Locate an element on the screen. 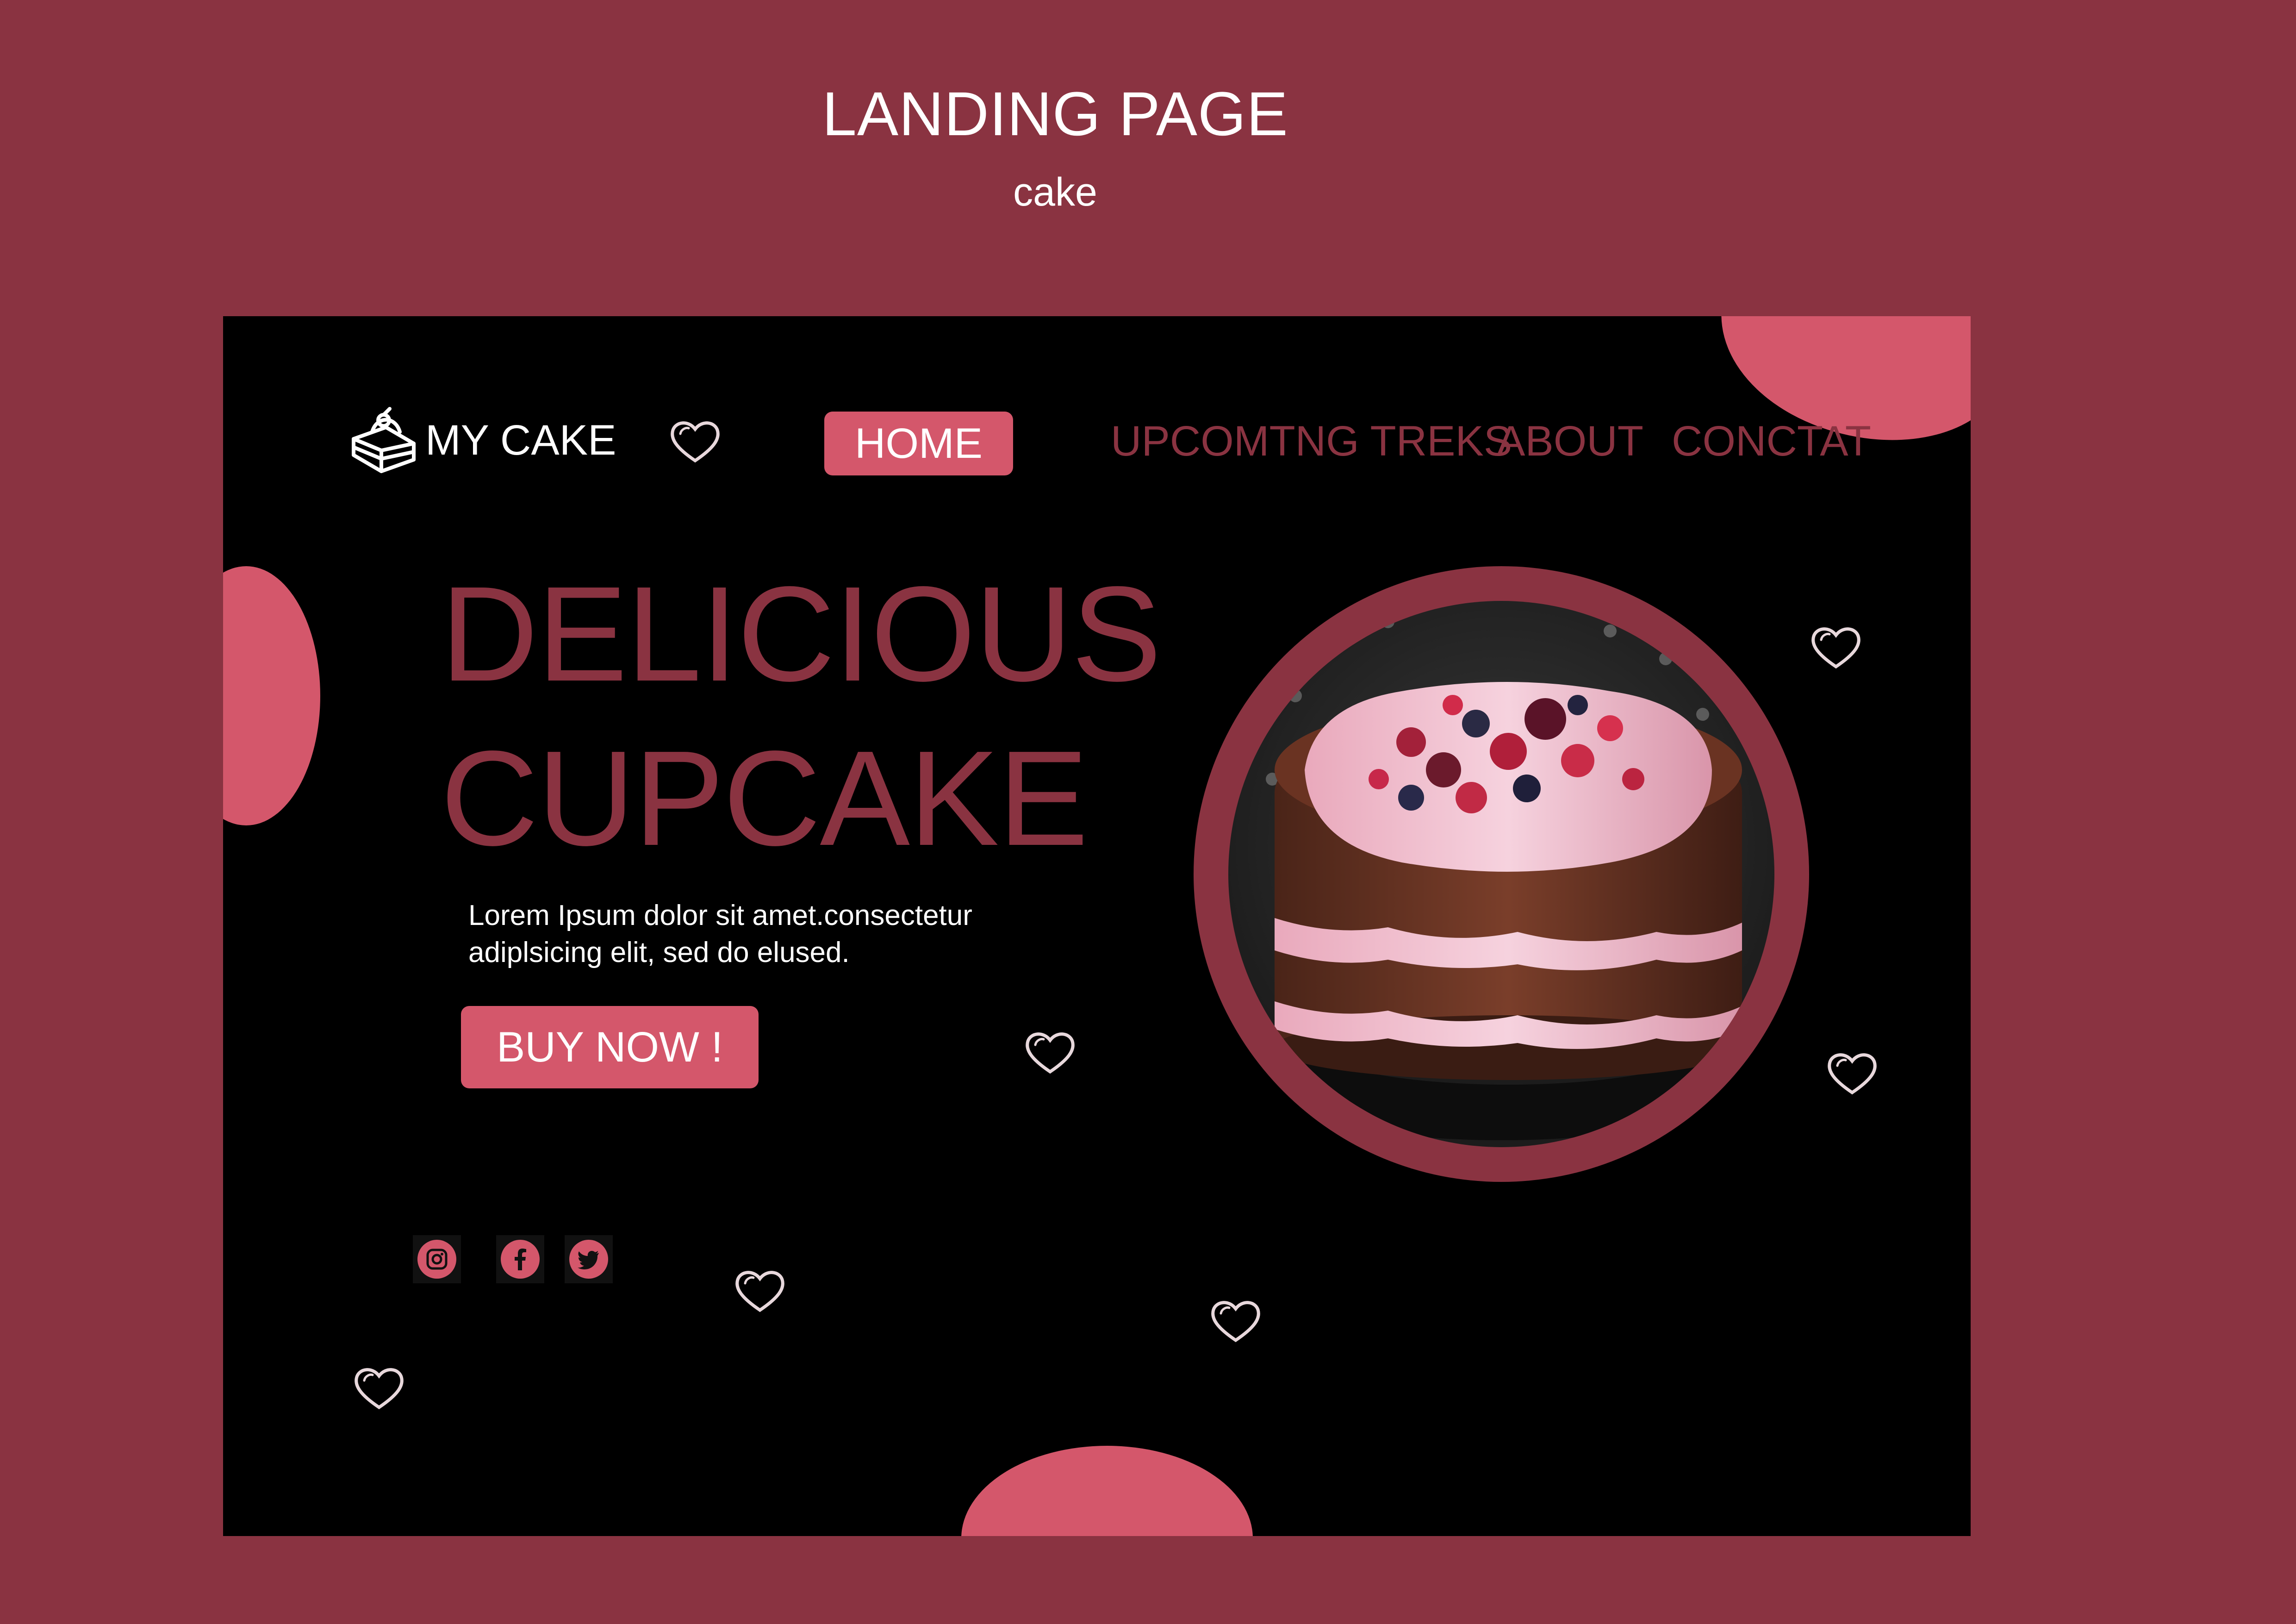 The width and height of the screenshot is (2296, 1624). instagram-icon is located at coordinates (437, 1259).